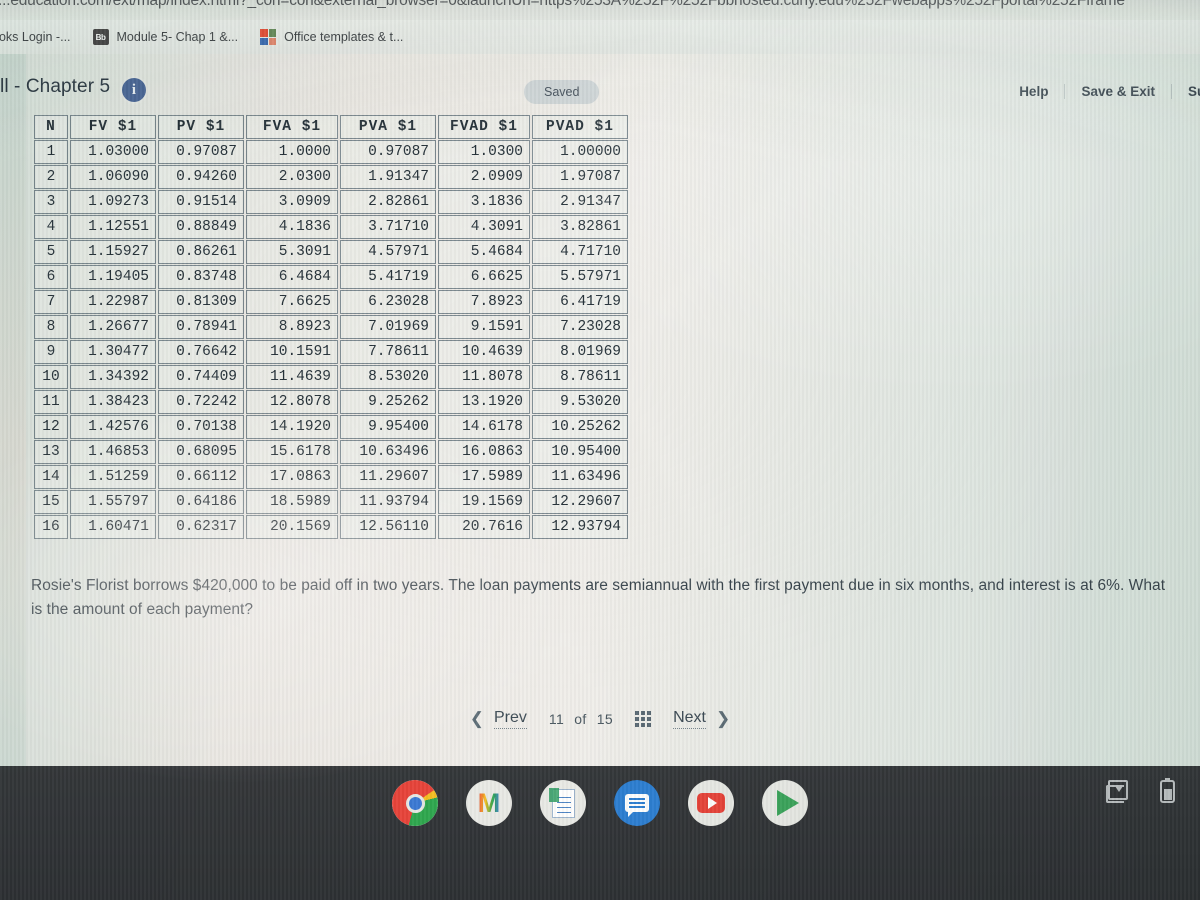 The image size is (1200, 900). What do you see at coordinates (292, 227) in the screenshot?
I see `factor-cell: 4.1836` at bounding box center [292, 227].